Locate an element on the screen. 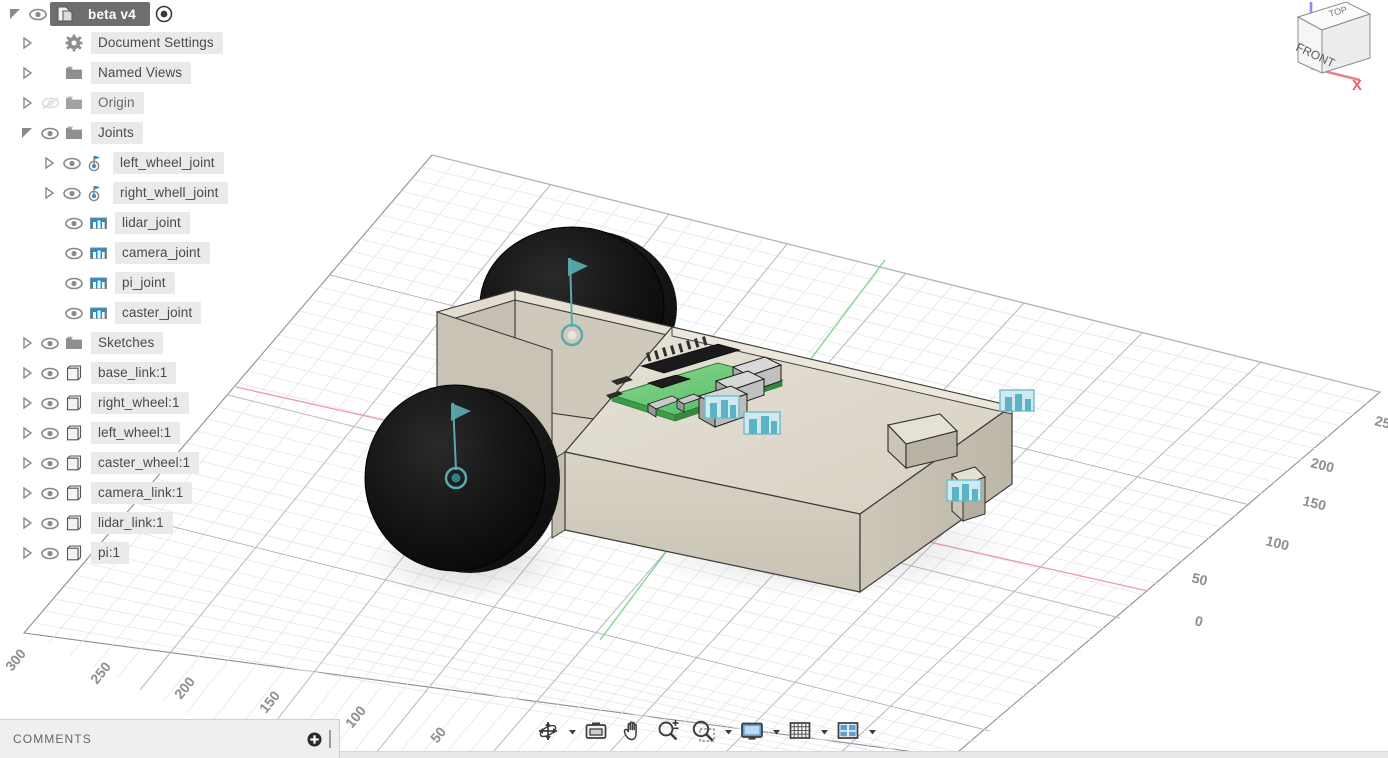  active-component-icon is located at coordinates (164, 14).